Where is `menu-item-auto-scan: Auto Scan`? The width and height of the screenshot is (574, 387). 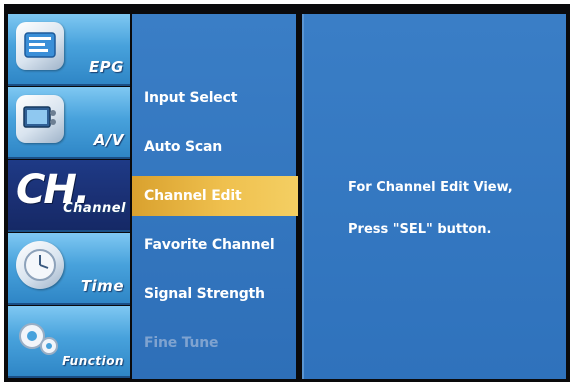 menu-item-auto-scan: Auto Scan is located at coordinates (214, 147).